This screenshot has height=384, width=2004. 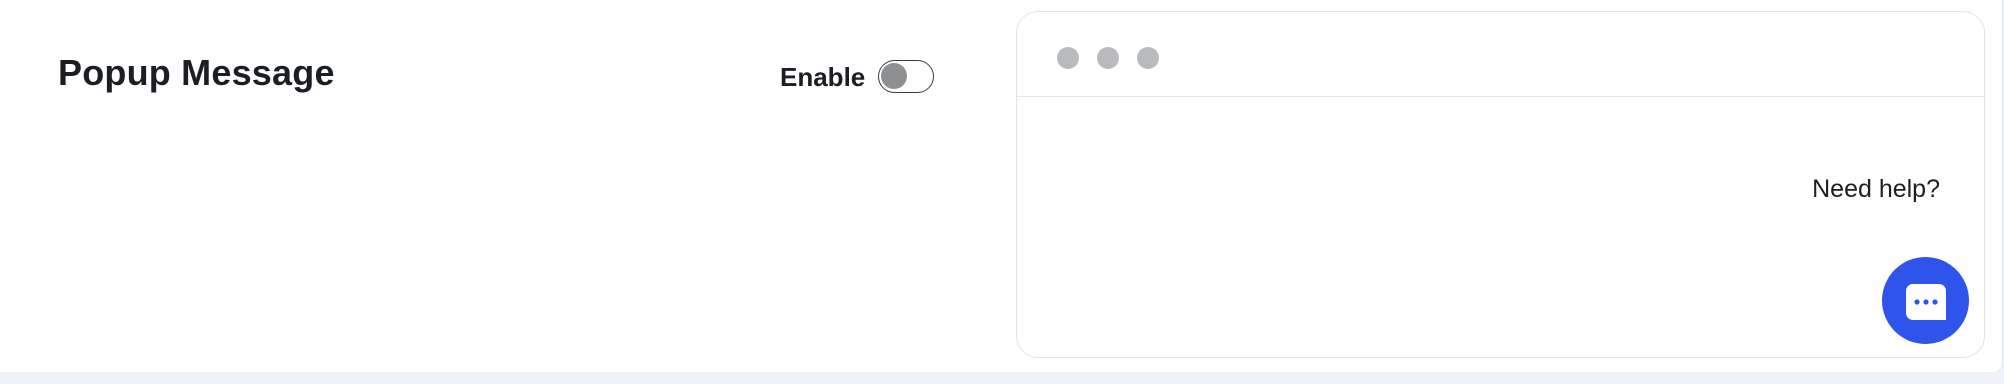 I want to click on chat-bubble-icon, so click(x=1926, y=302).